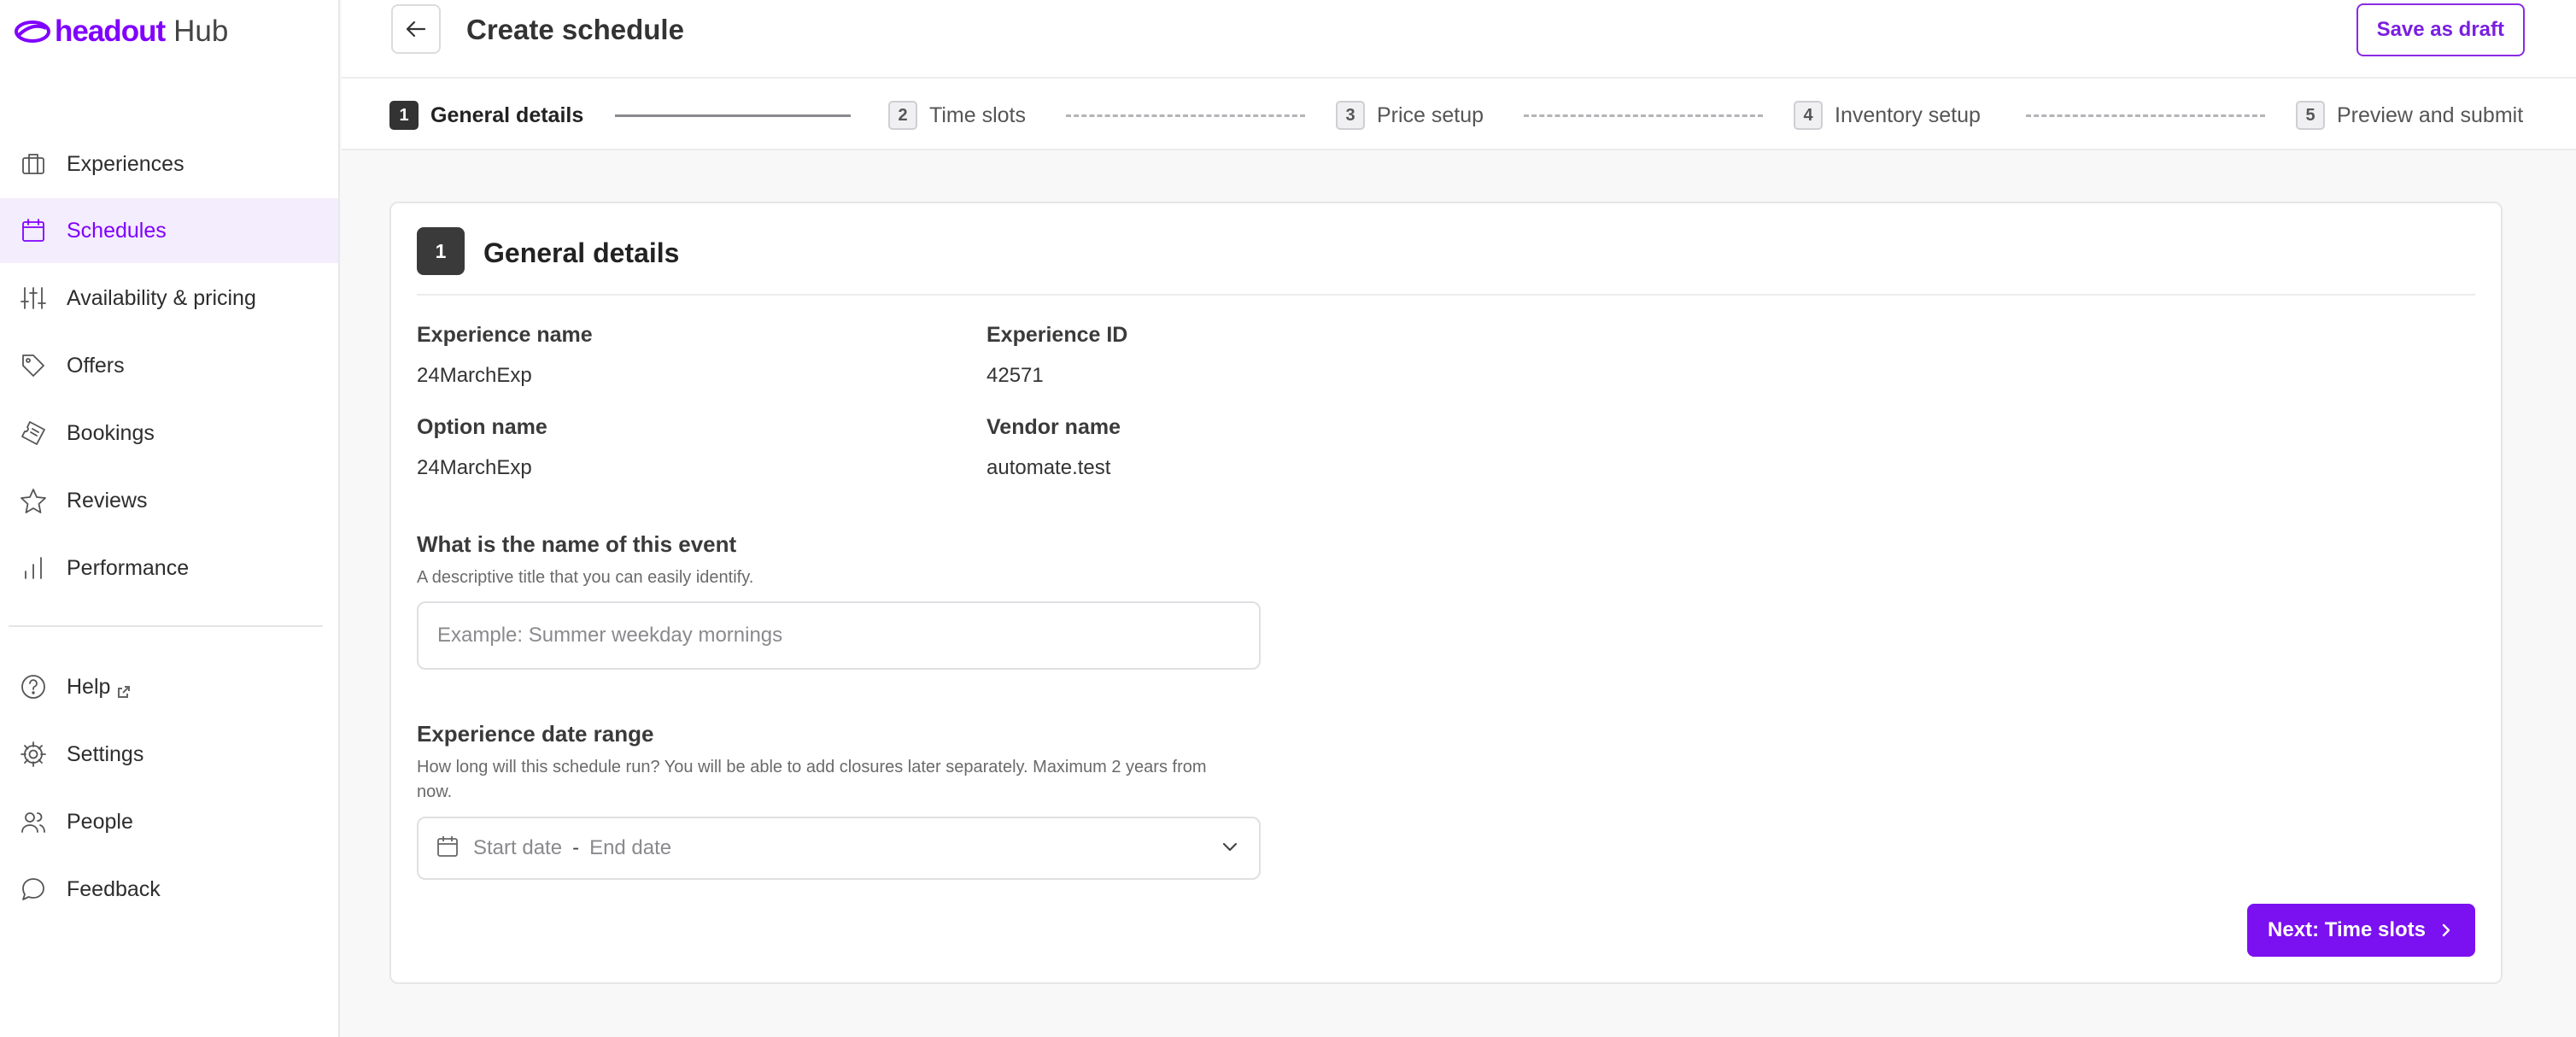 The image size is (2576, 1037). What do you see at coordinates (1430, 115) in the screenshot?
I see `step-label: Price setup` at bounding box center [1430, 115].